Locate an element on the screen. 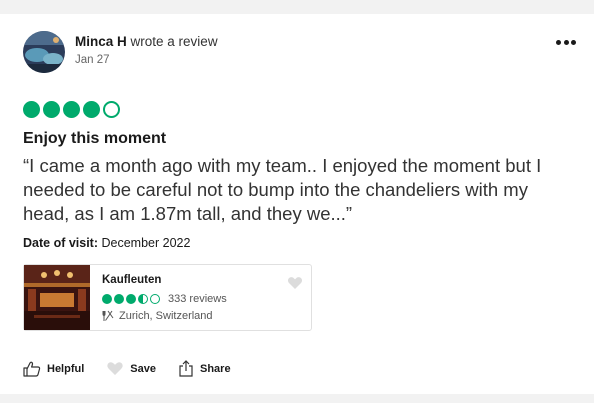 The width and height of the screenshot is (594, 403). review-actions: Helpful Save Share is located at coordinates (127, 368).